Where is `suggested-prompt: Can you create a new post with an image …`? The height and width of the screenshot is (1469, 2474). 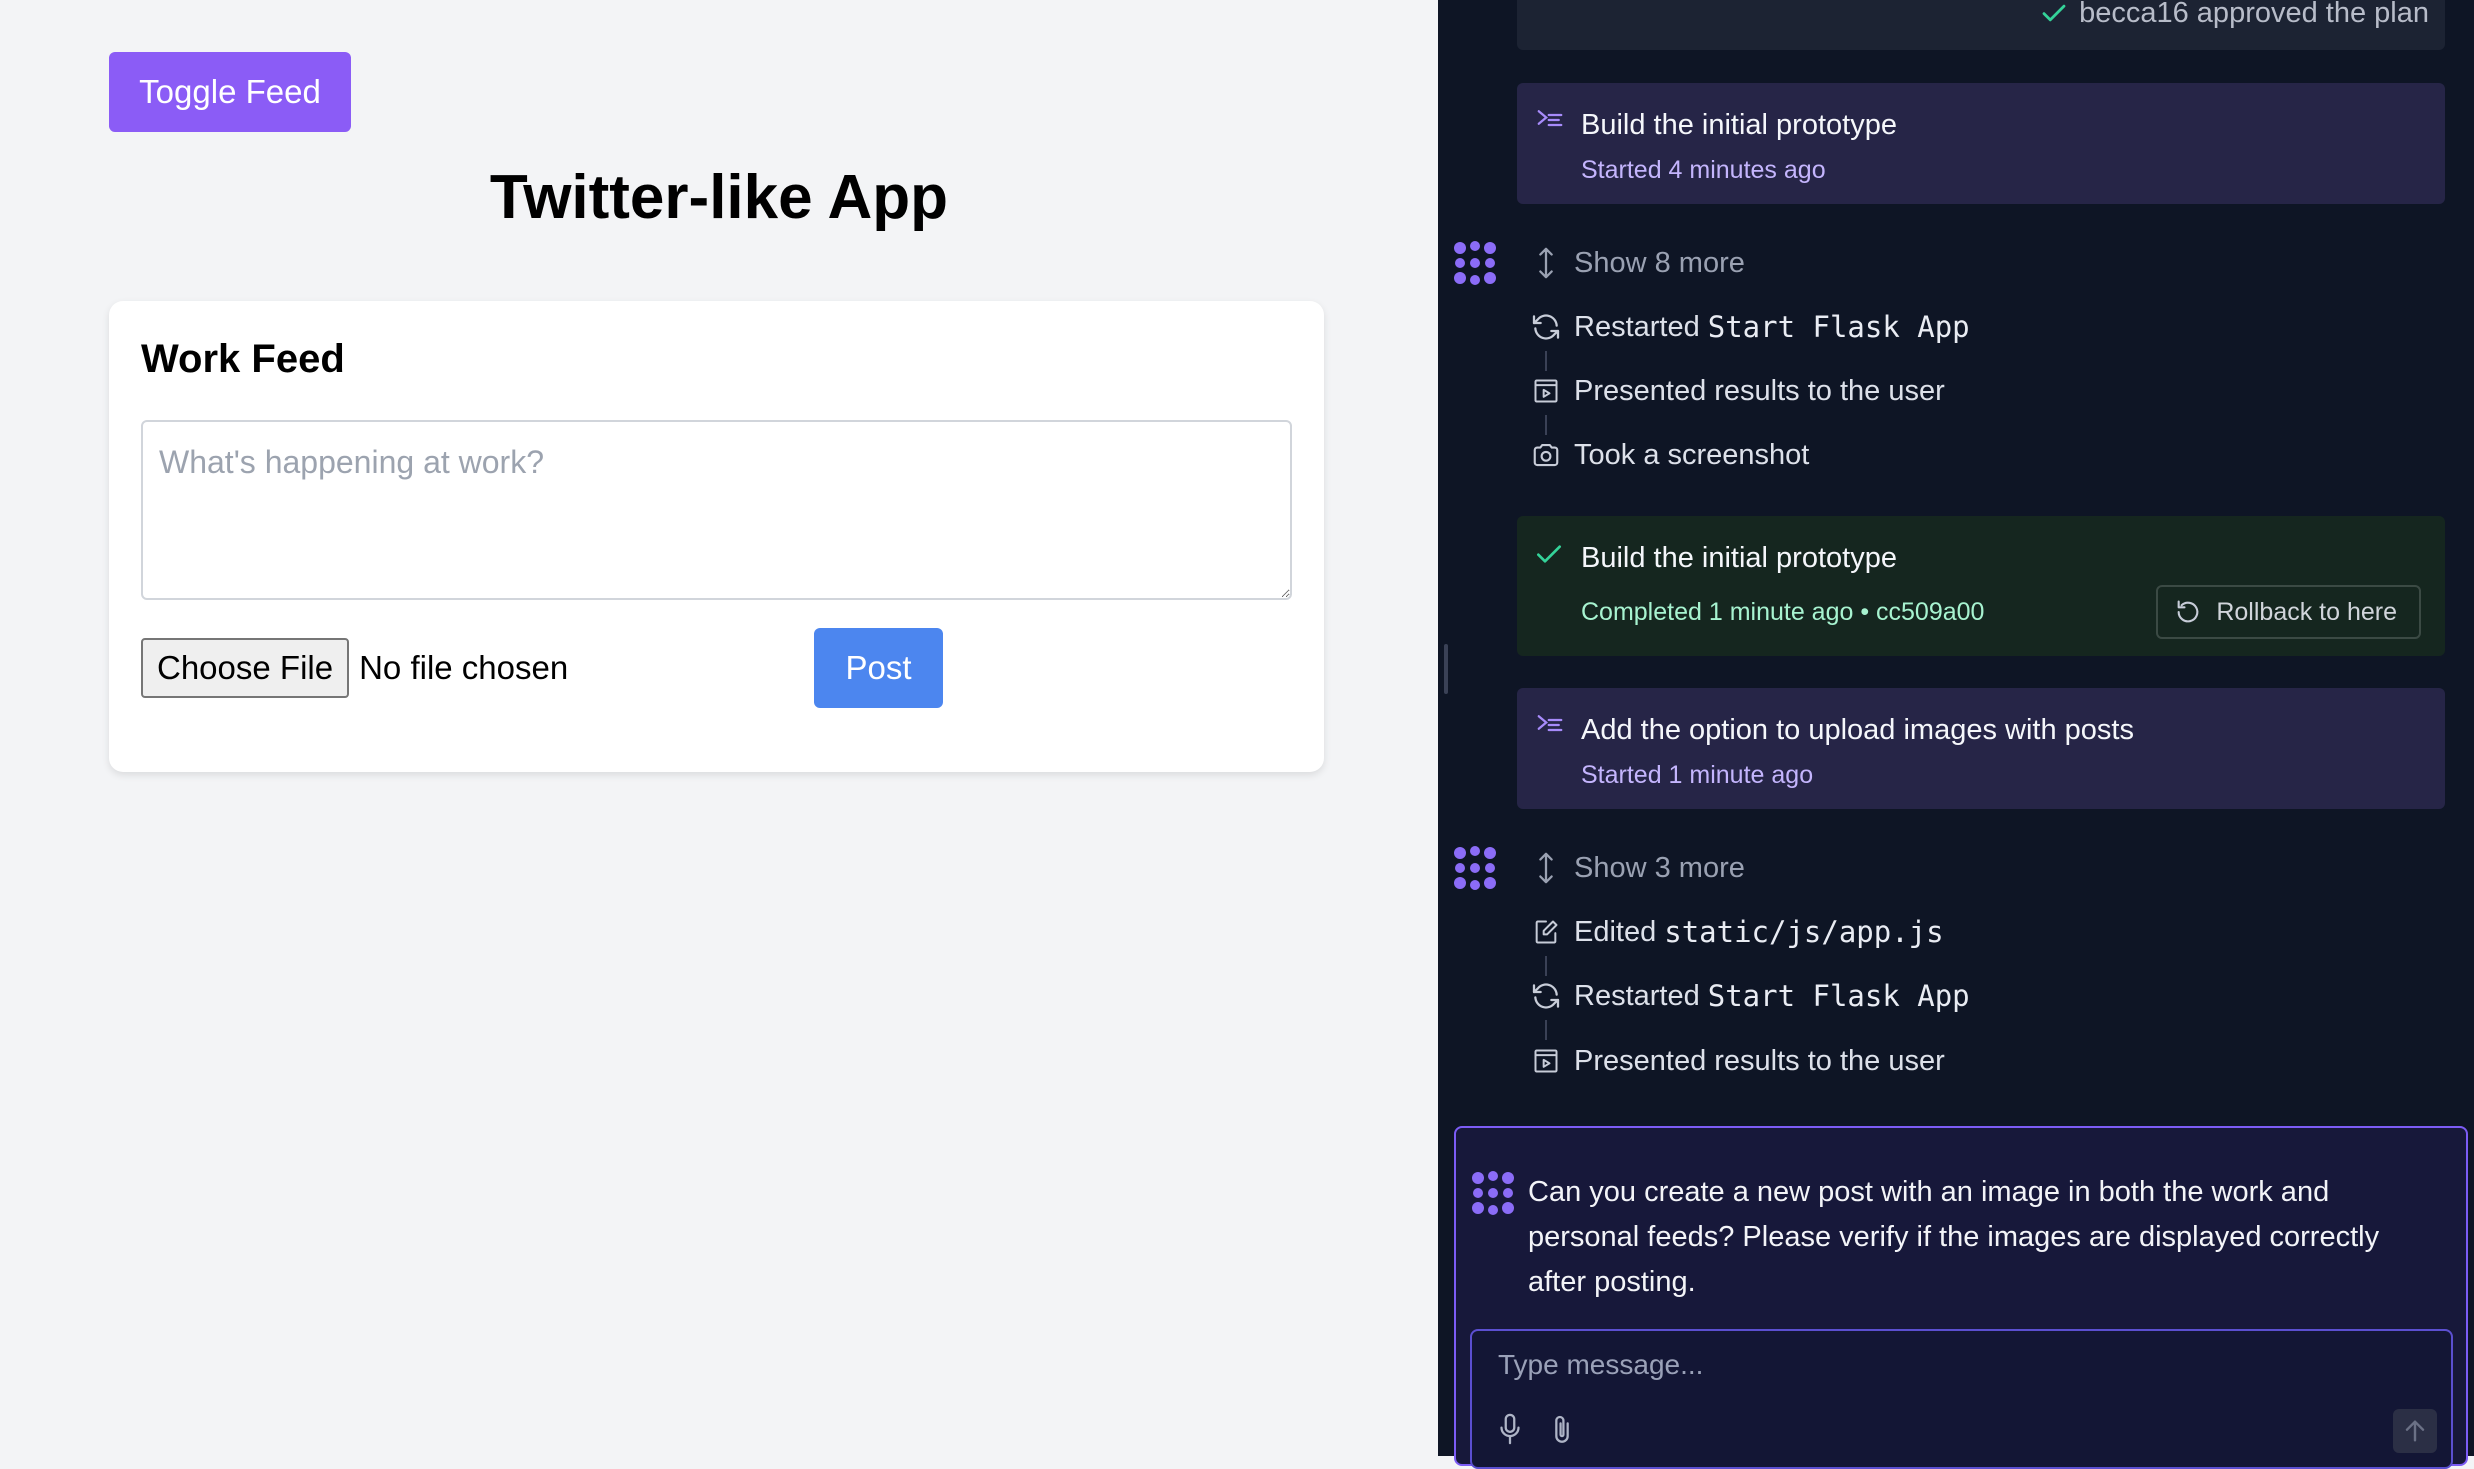 suggested-prompt: Can you create a new post with an image … is located at coordinates (1968, 1237).